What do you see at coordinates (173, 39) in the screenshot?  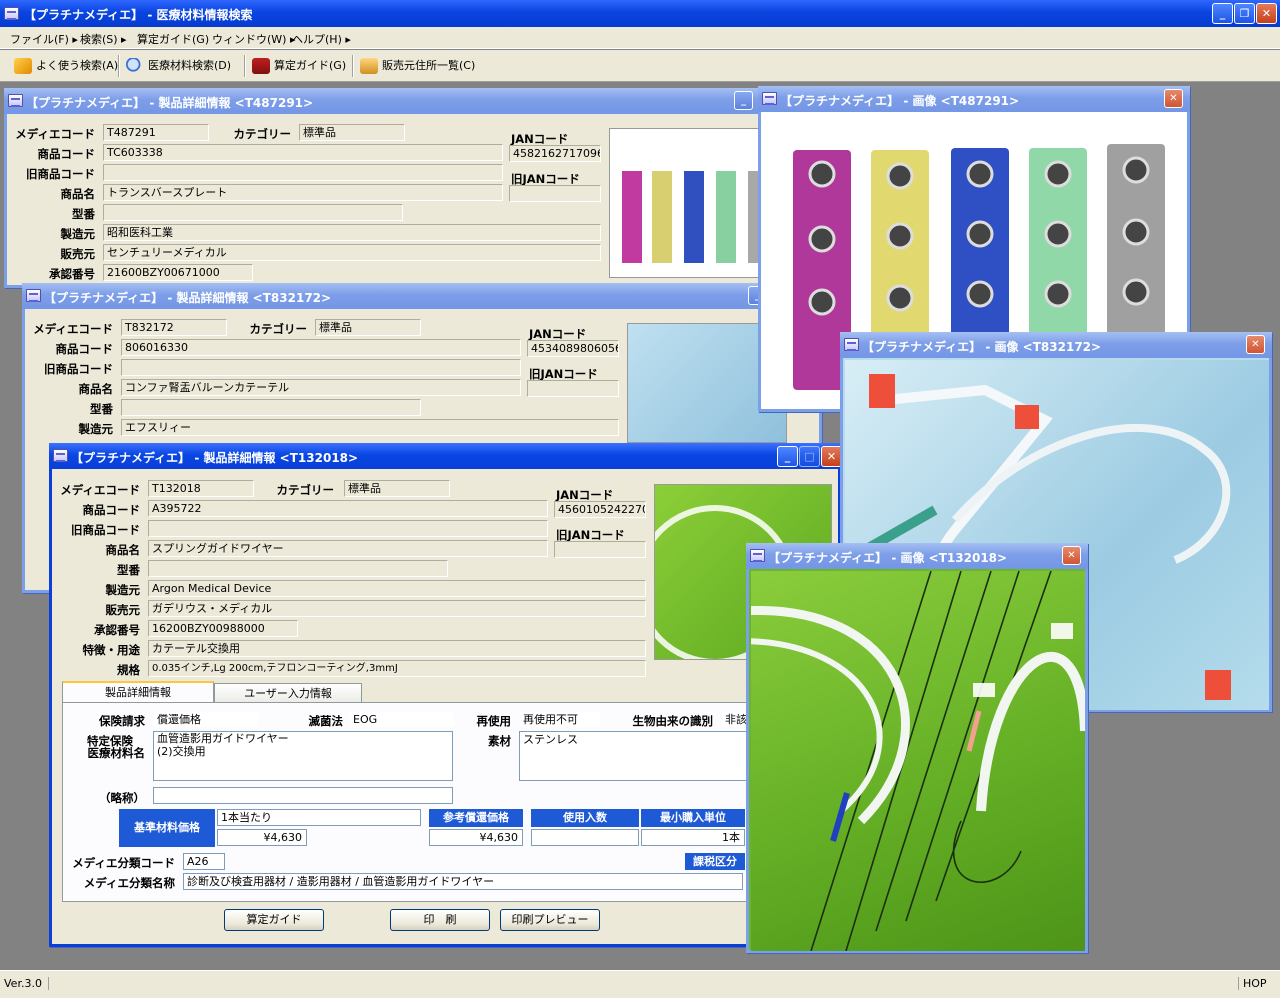 I see `menu-guide: 算定ガイド(G)` at bounding box center [173, 39].